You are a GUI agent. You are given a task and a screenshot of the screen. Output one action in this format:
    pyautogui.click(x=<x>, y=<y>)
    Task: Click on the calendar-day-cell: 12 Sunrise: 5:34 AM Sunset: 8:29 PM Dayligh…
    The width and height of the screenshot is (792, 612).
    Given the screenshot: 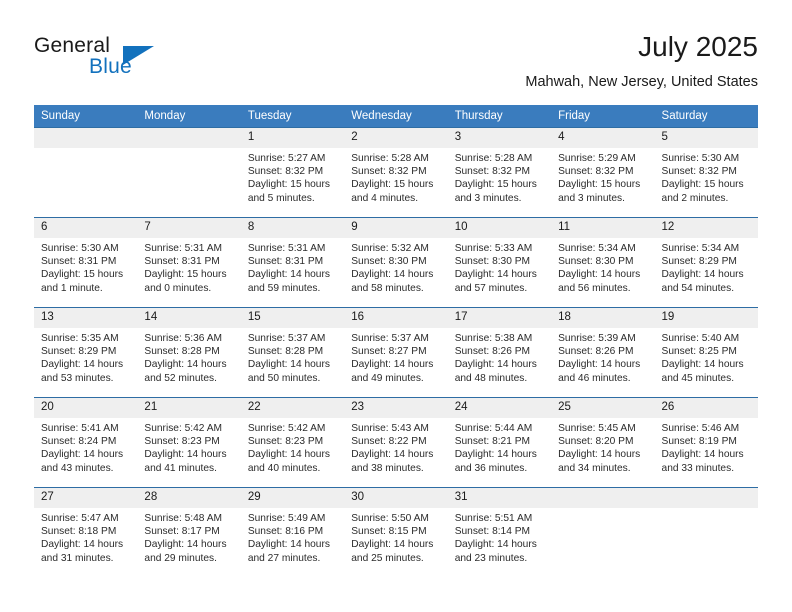 What is the action you would take?
    pyautogui.click(x=706, y=262)
    